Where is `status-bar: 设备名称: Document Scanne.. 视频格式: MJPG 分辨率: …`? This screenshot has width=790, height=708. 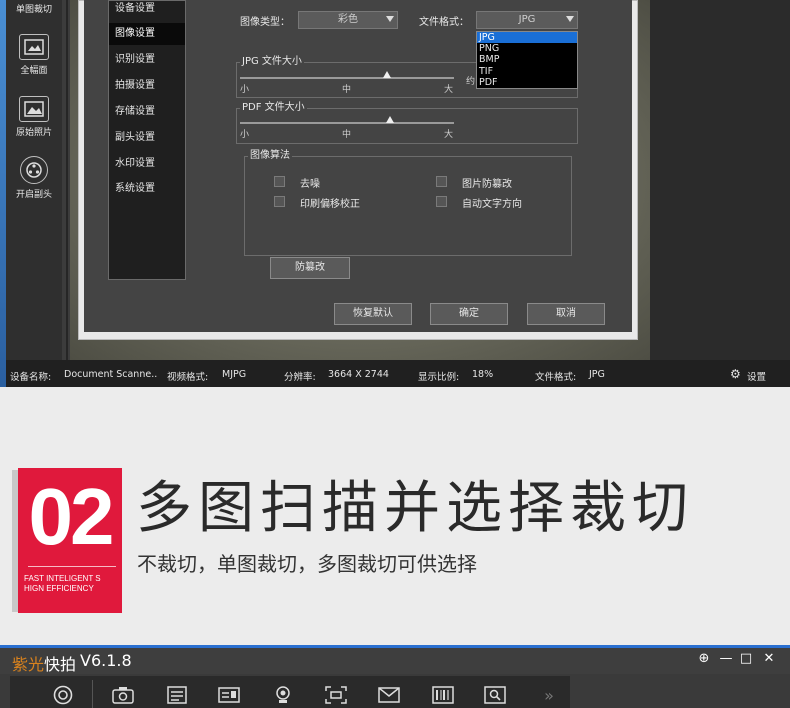 status-bar: 设备名称: Document Scanne.. 视频格式: MJPG 分辨率: … is located at coordinates (398, 373).